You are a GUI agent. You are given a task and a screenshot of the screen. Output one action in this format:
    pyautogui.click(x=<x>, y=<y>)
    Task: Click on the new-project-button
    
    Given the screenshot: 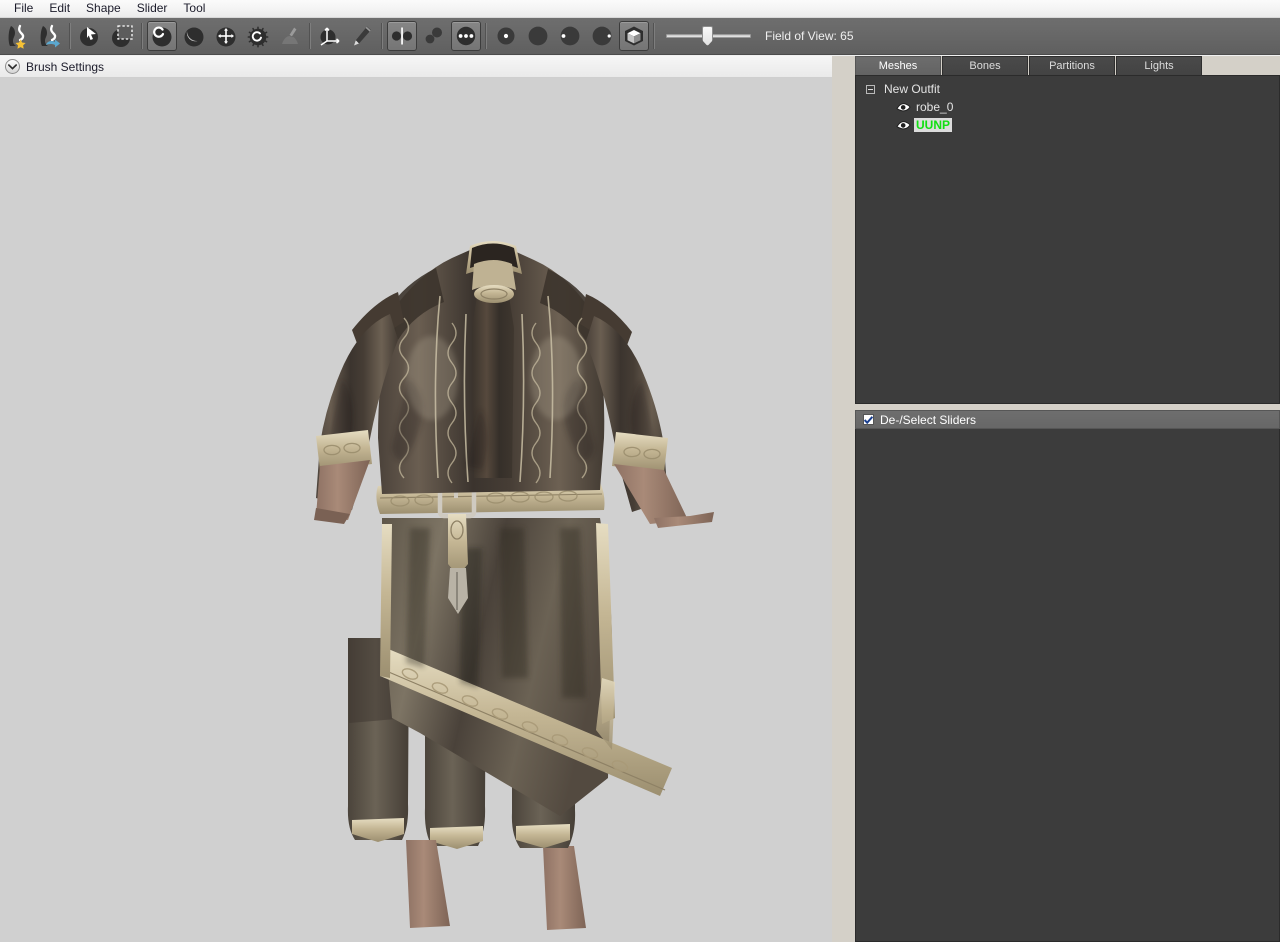 What is the action you would take?
    pyautogui.click(x=18, y=36)
    